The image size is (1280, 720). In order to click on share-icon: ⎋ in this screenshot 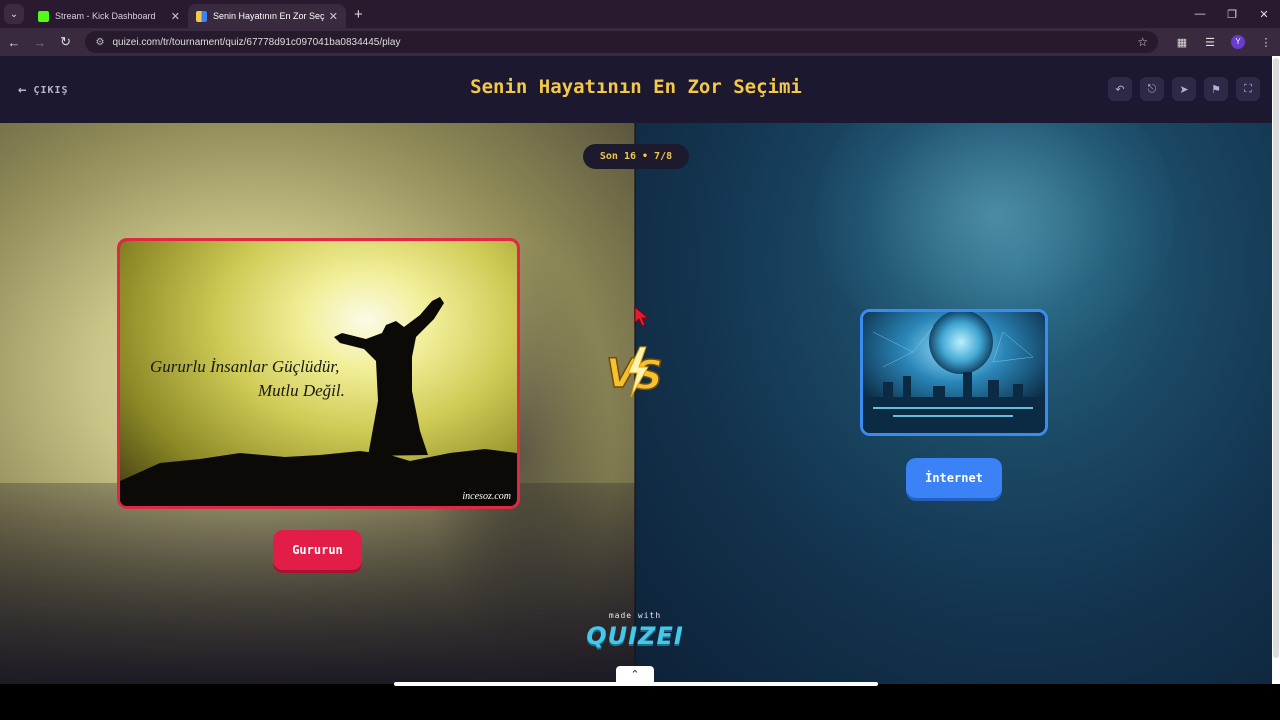, I will do `click(1152, 89)`.